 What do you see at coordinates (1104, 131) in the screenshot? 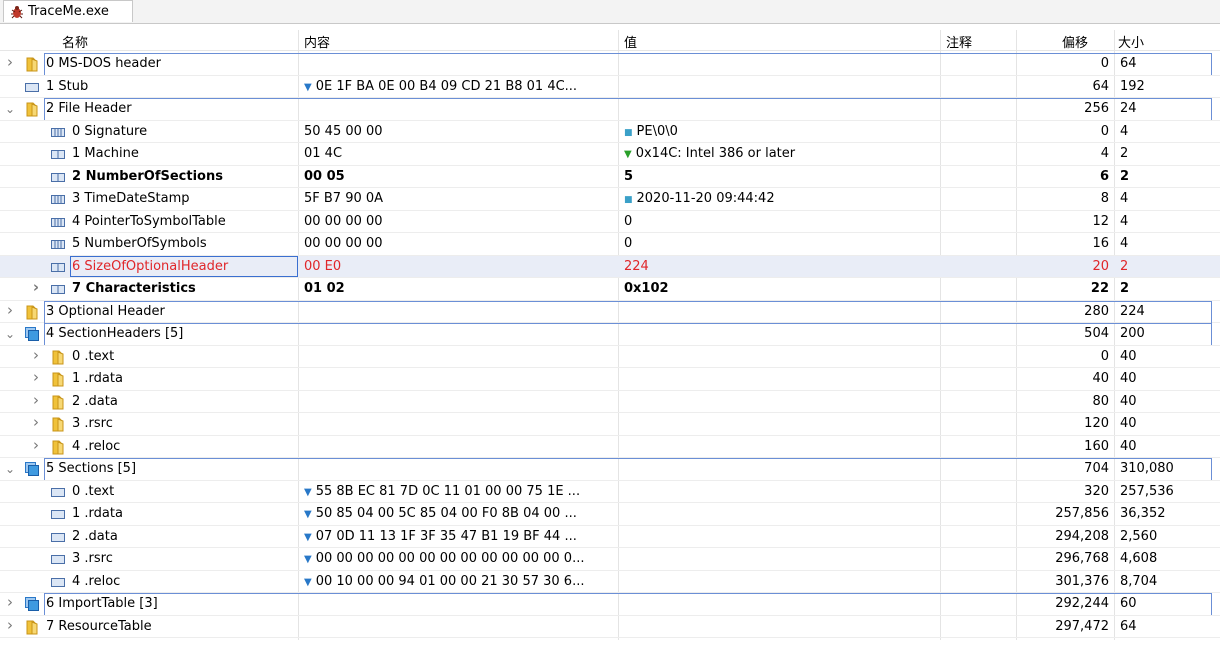
I see `row-offset: 0` at bounding box center [1104, 131].